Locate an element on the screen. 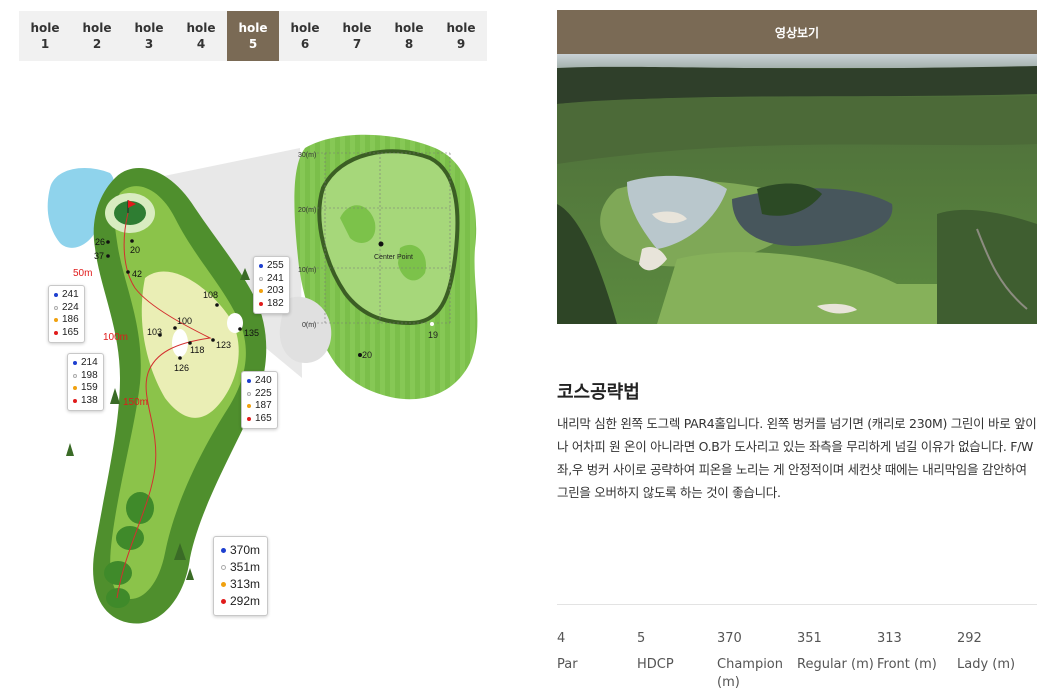 This screenshot has width=1045, height=699. hole-tab-number: 6 is located at coordinates (305, 44).